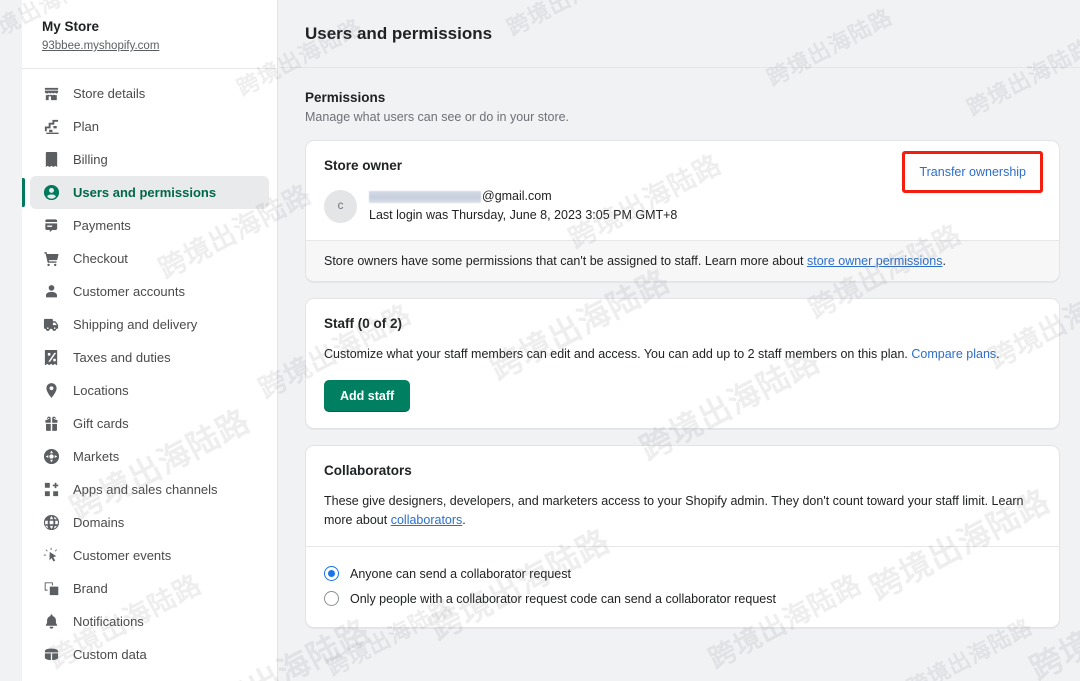 The image size is (1080, 681). Describe the element at coordinates (51, 193) in the screenshot. I see `user-circle-icon` at that location.